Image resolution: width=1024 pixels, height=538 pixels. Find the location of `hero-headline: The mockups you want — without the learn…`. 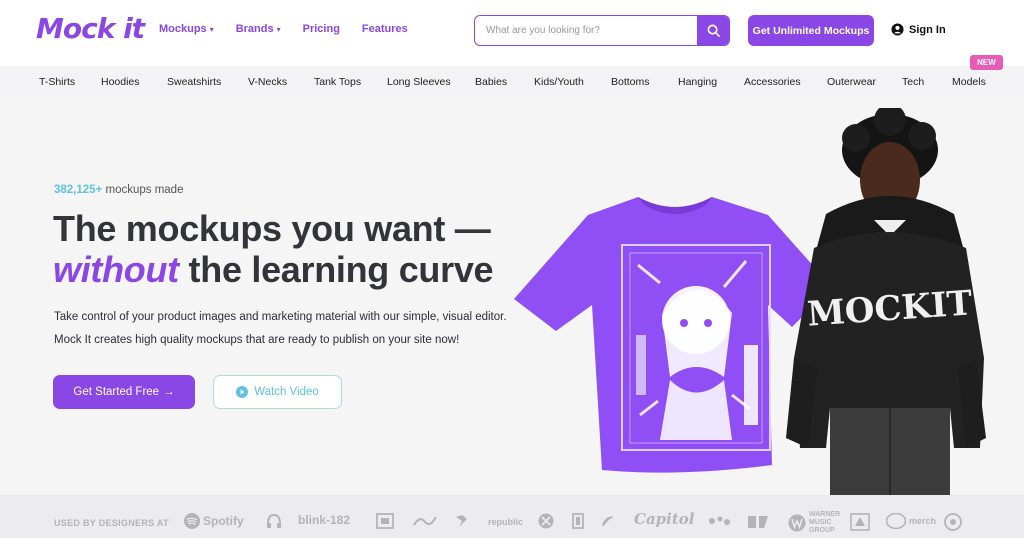

hero-headline: The mockups you want — without the learn… is located at coordinates (273, 249).